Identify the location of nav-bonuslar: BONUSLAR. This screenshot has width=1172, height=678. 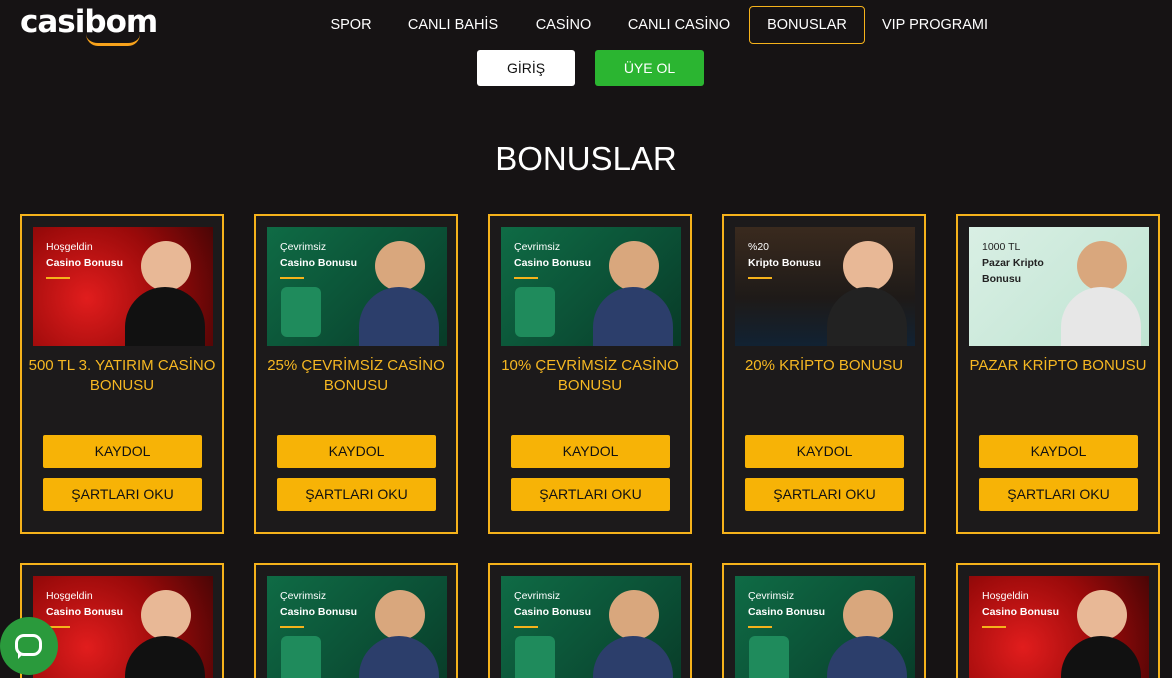
(807, 25).